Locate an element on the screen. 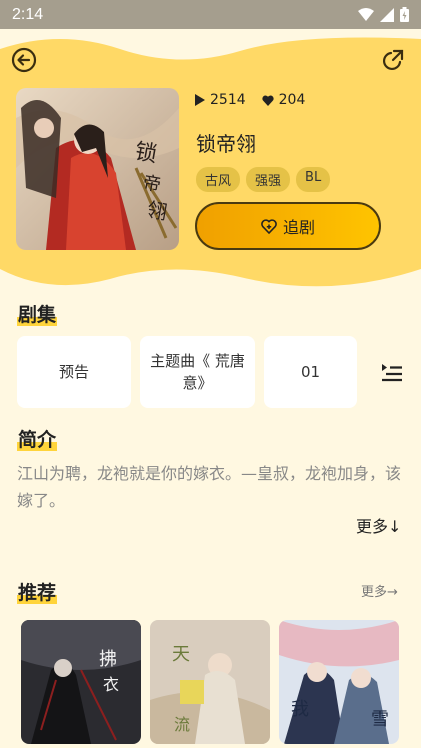 The height and width of the screenshot is (748, 421). signal-icon is located at coordinates (387, 14).